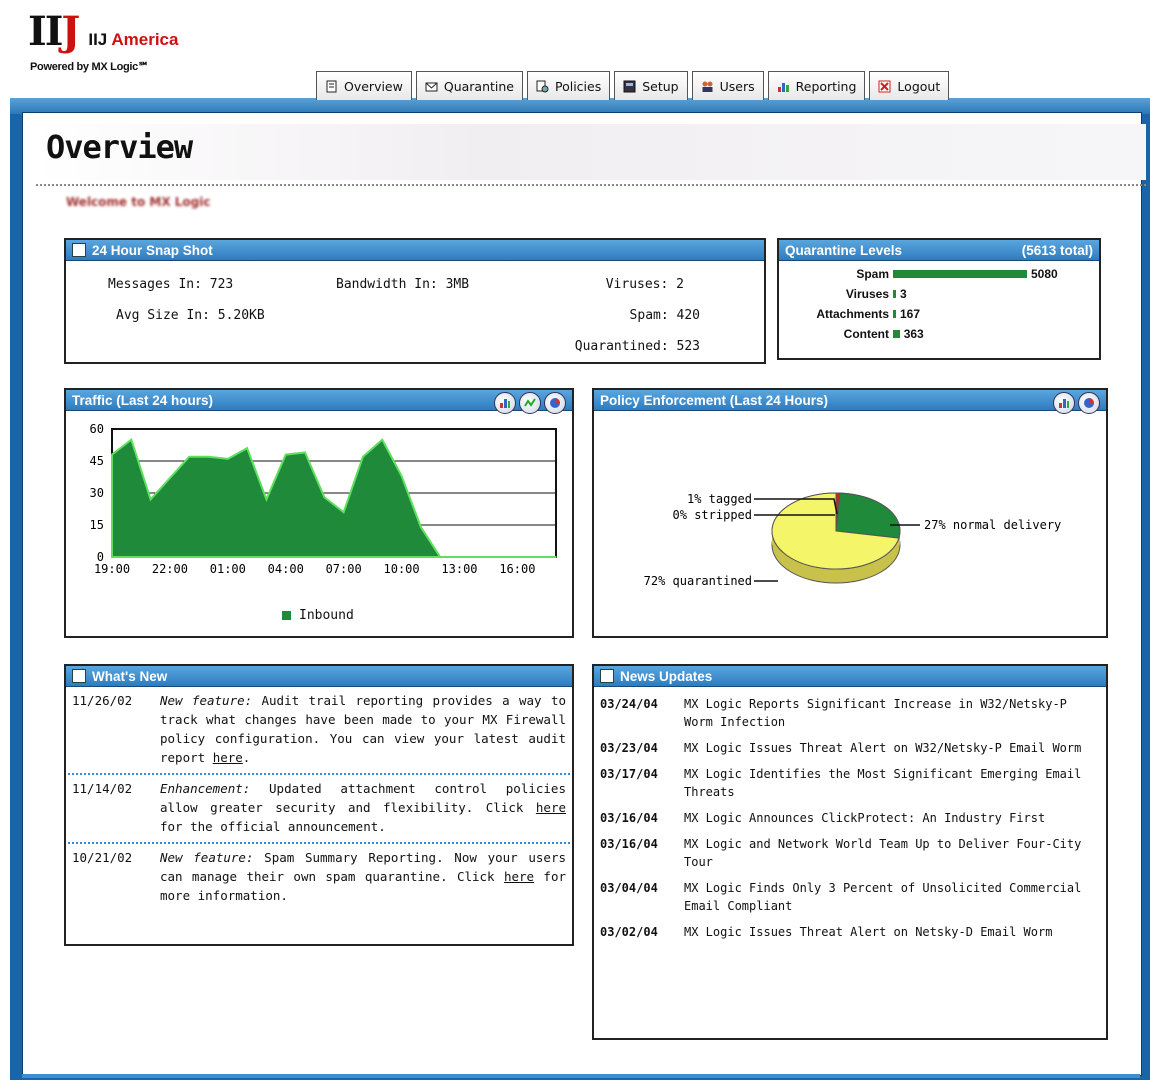 The width and height of the screenshot is (1150, 1080). I want to click on whats-new-date: 11/26/02, so click(102, 700).